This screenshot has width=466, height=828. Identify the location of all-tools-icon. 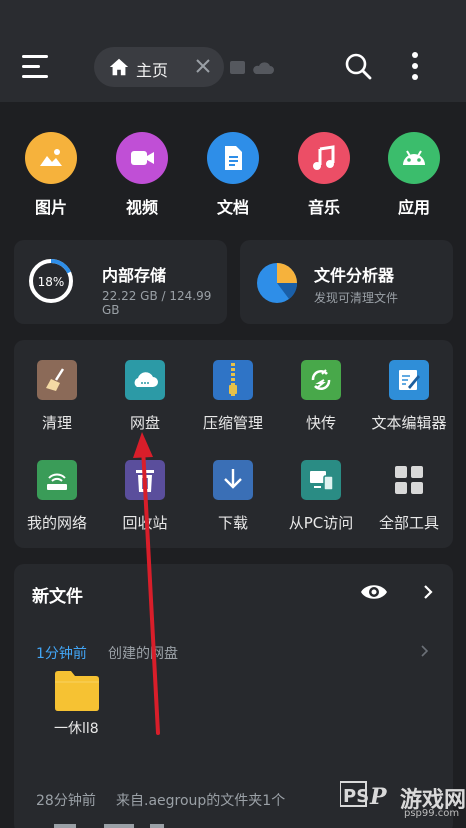
(409, 480).